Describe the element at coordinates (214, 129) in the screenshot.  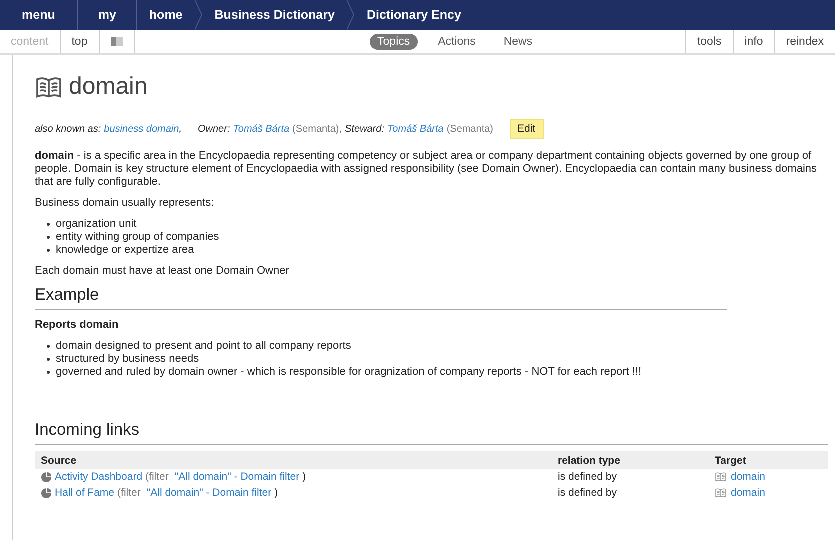
I see `owner-label: Owner:` at that location.